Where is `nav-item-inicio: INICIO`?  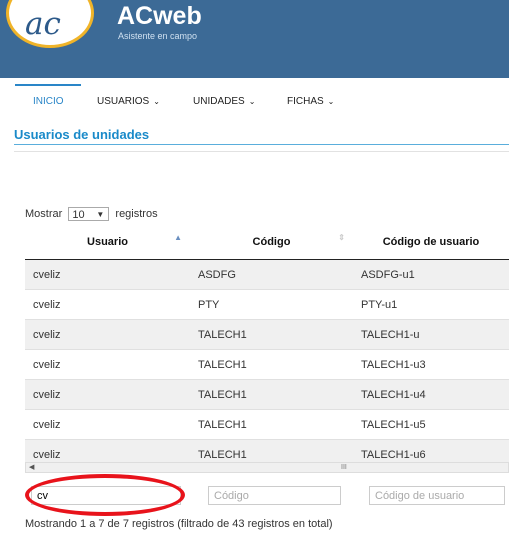 nav-item-inicio: INICIO is located at coordinates (48, 101).